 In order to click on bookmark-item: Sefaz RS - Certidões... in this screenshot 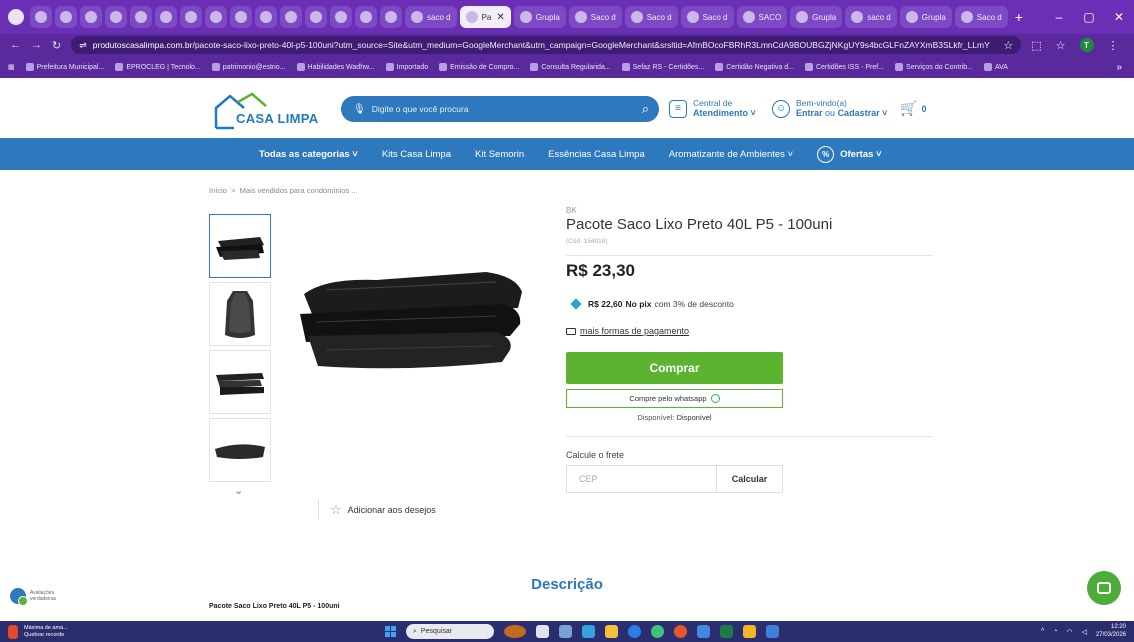, I will do `click(662, 67)`.